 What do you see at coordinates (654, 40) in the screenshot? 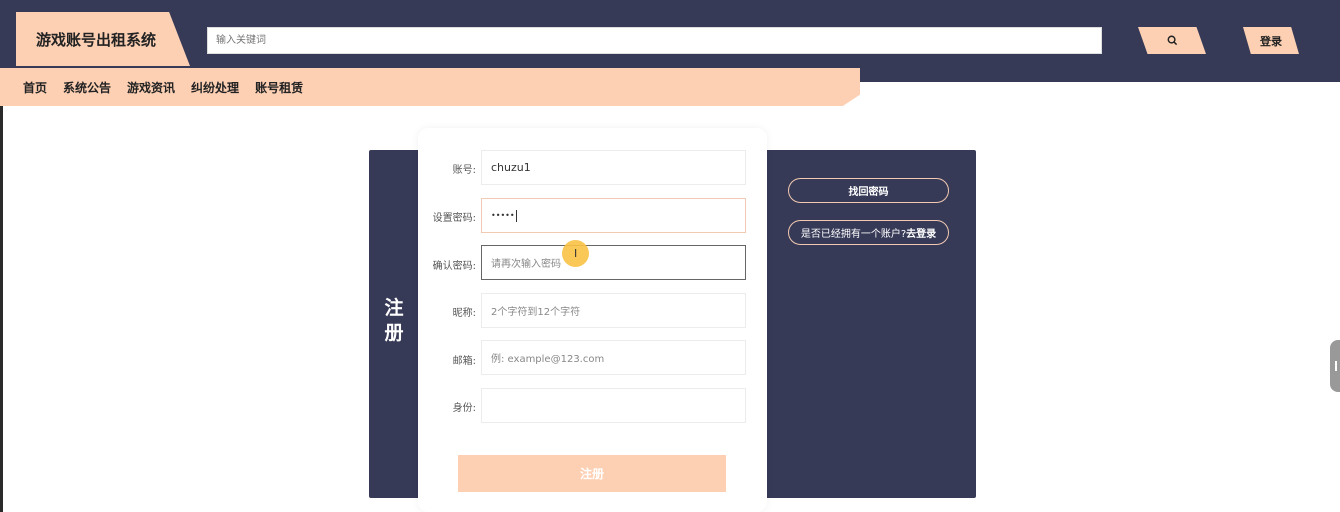
I see `search-input` at bounding box center [654, 40].